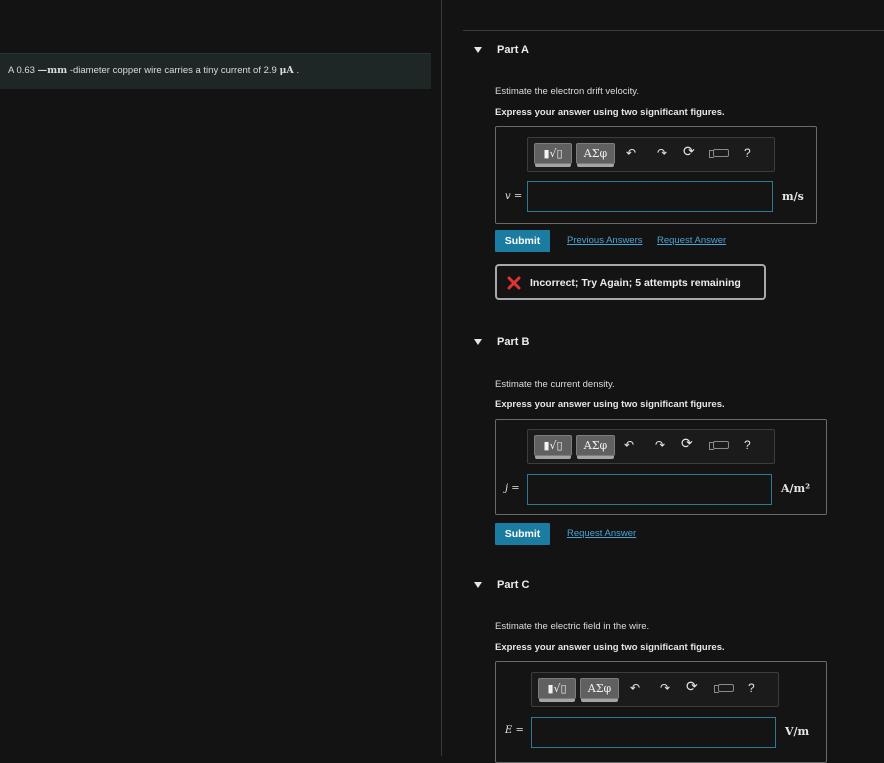 The image size is (884, 763). I want to click on problem-suffix: ., so click(298, 70).